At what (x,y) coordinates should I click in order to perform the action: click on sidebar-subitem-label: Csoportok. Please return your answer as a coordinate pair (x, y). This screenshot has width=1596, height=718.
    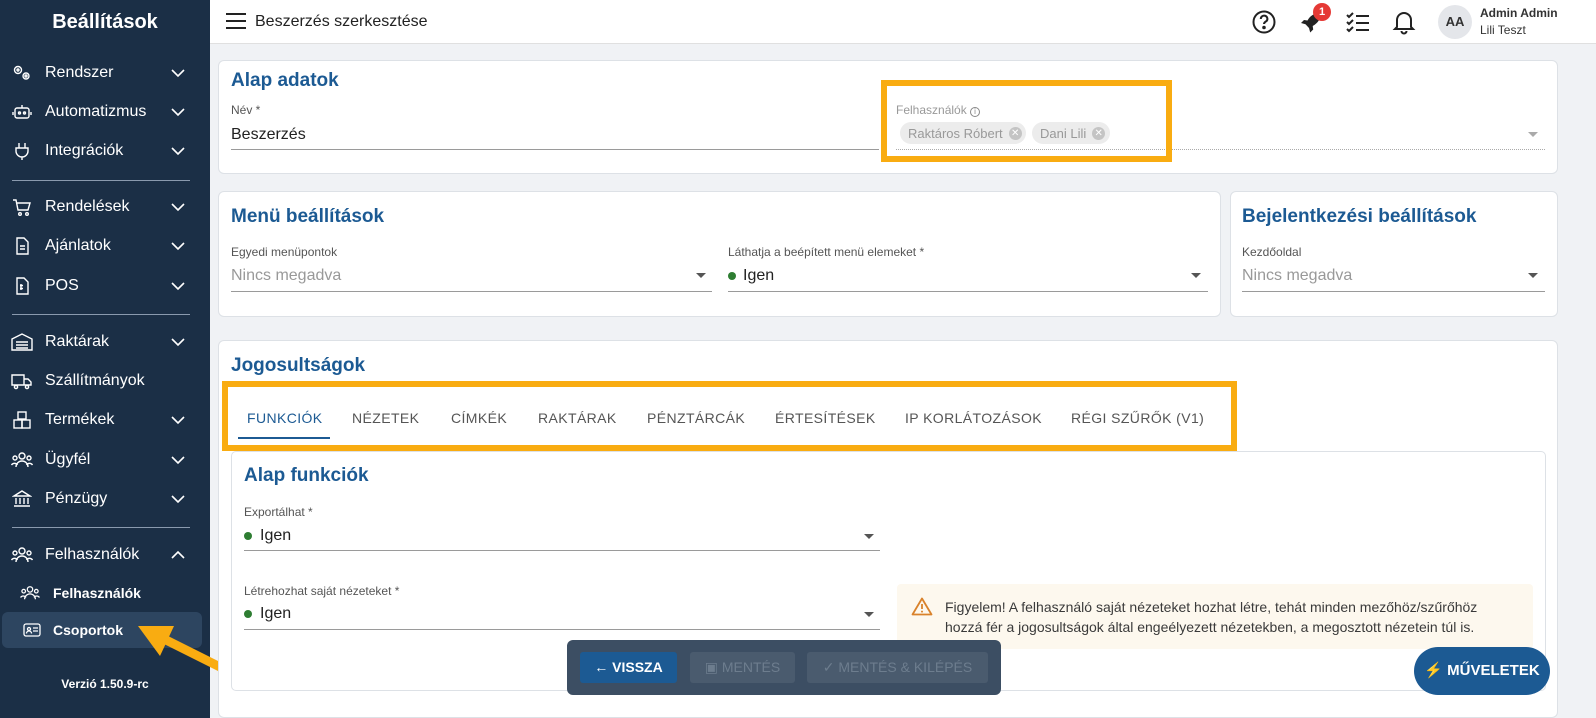
    Looking at the image, I should click on (88, 630).